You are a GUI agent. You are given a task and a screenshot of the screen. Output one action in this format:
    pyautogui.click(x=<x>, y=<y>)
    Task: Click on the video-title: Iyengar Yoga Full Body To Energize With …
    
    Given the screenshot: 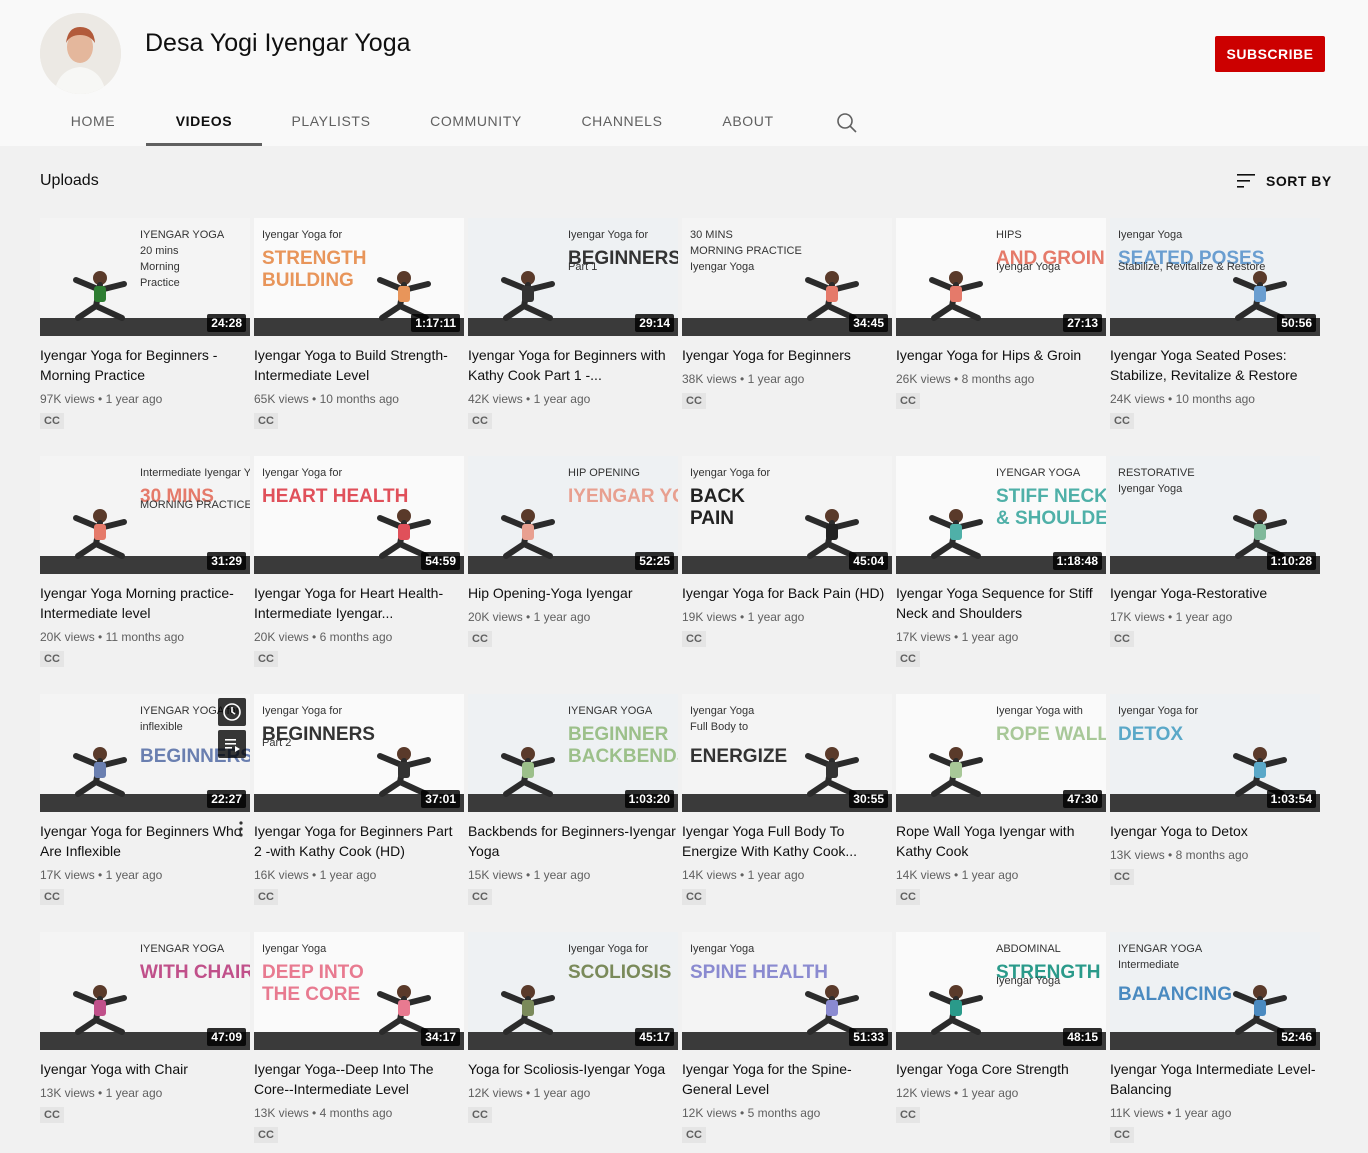 What is the action you would take?
    pyautogui.click(x=787, y=841)
    